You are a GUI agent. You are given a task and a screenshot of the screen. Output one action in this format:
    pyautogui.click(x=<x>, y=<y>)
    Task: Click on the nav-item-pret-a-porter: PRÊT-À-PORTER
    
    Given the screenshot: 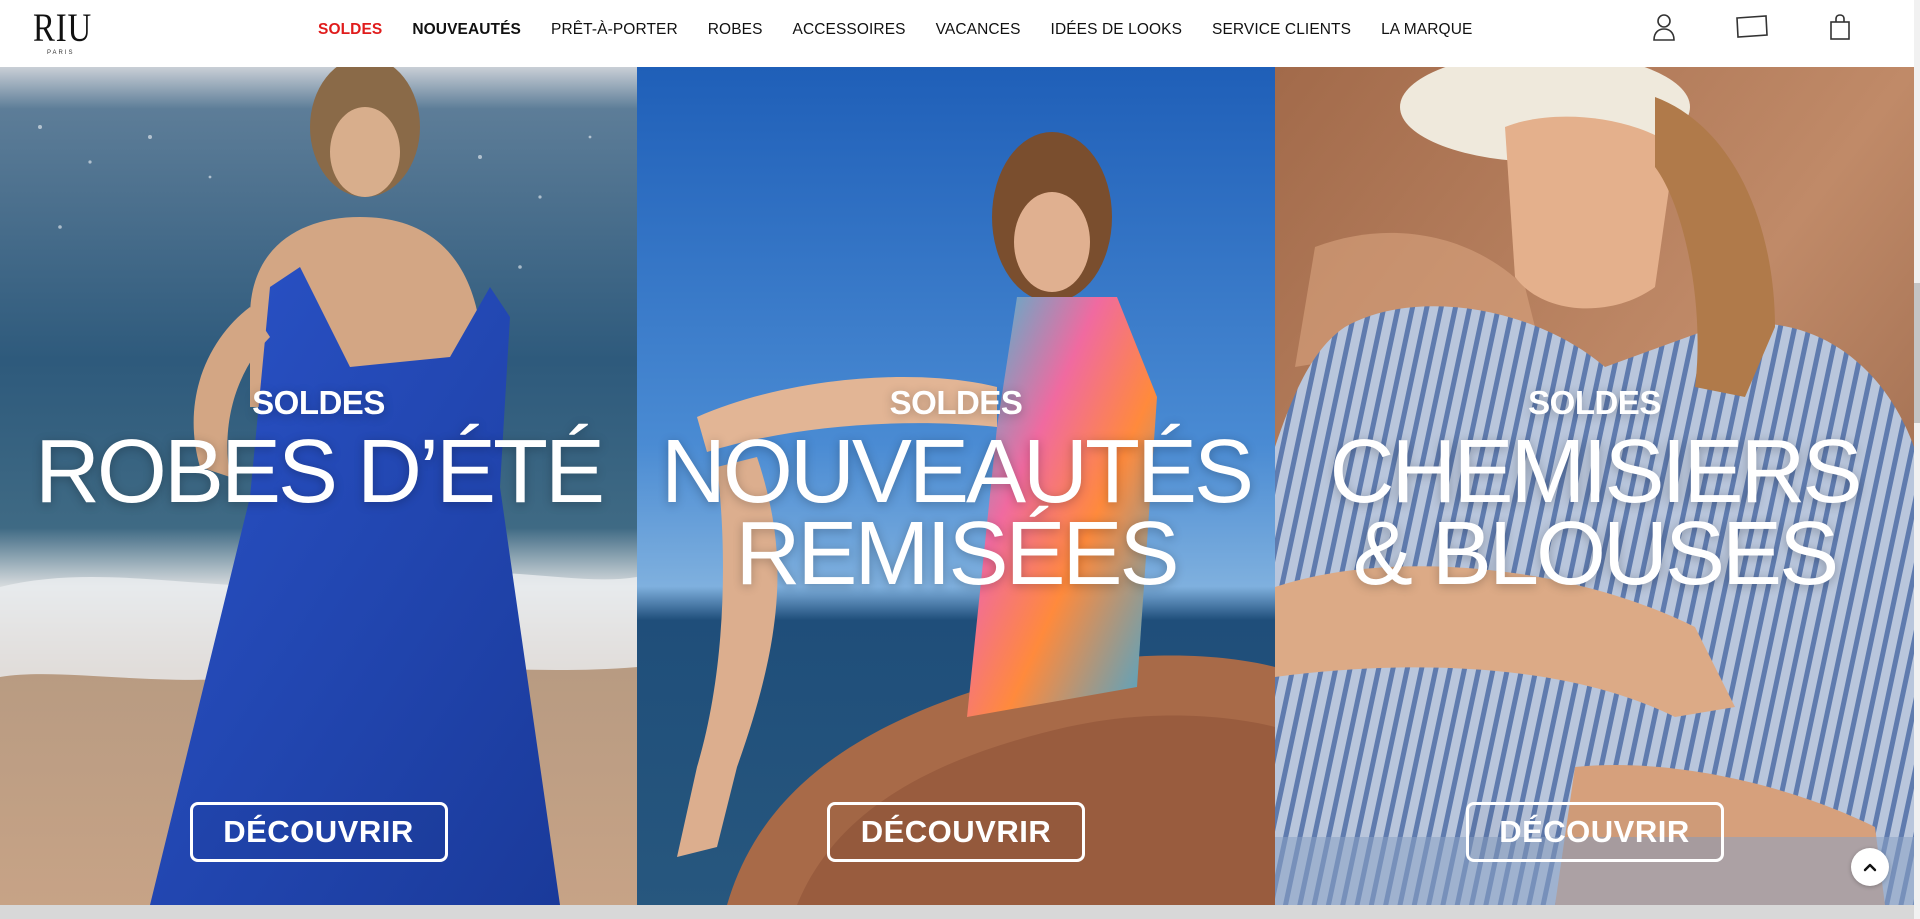 What is the action you would take?
    pyautogui.click(x=614, y=30)
    